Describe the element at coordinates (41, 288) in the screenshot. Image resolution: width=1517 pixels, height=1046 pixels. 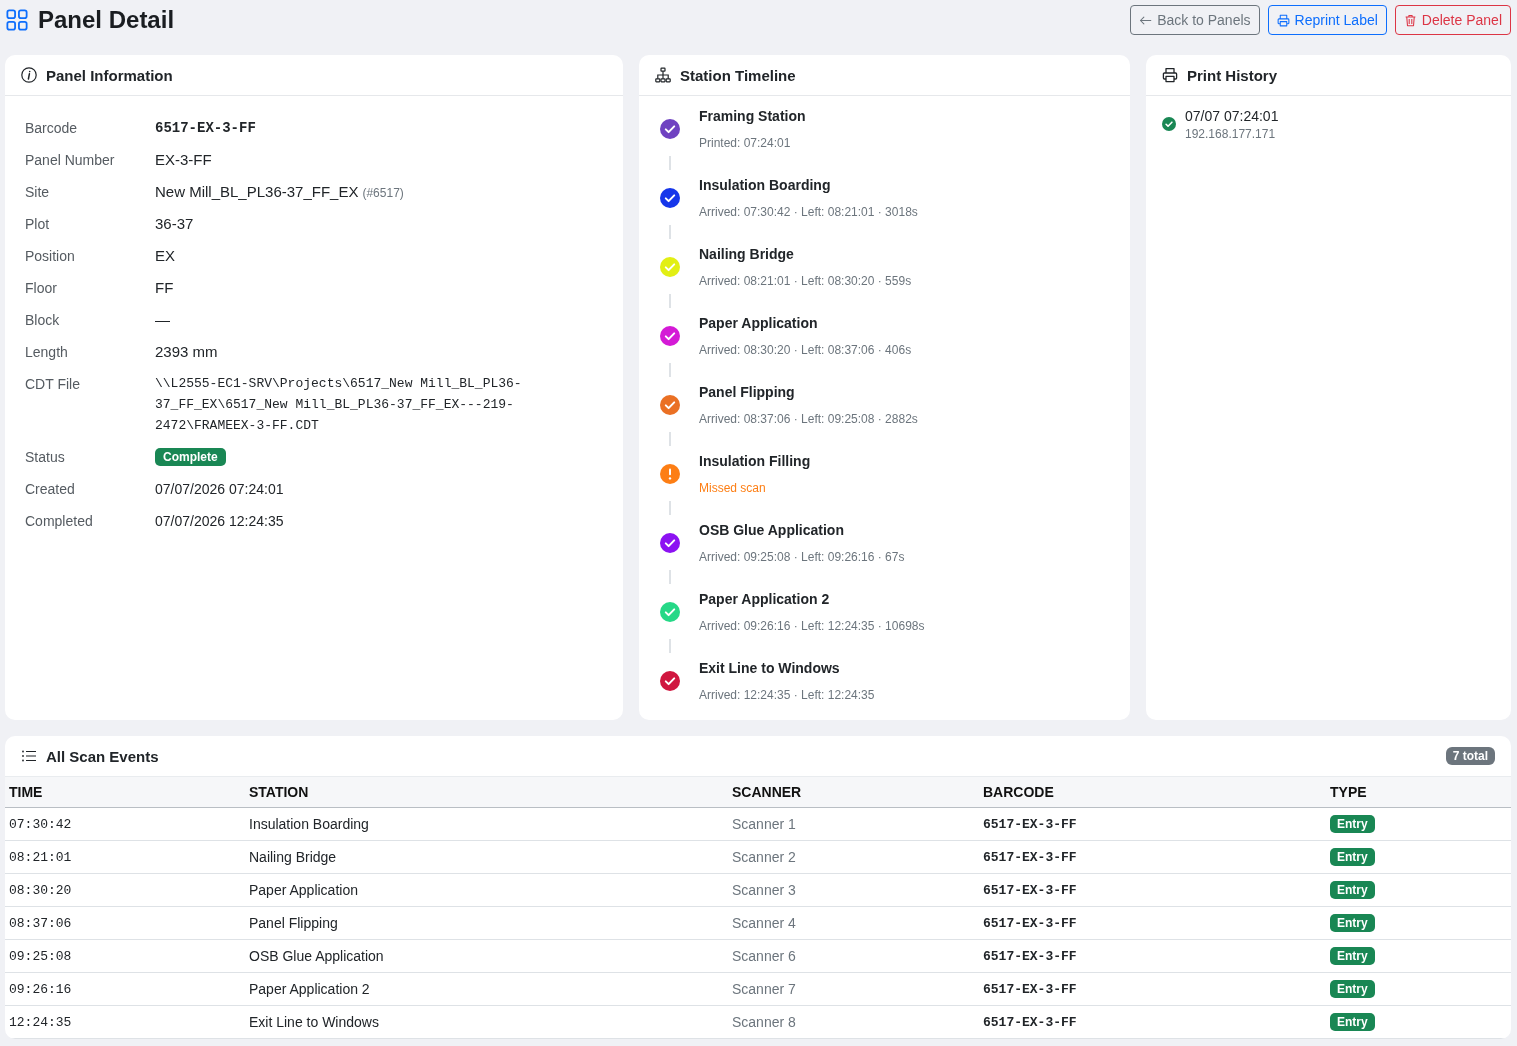
I see `field-label: Floor` at that location.